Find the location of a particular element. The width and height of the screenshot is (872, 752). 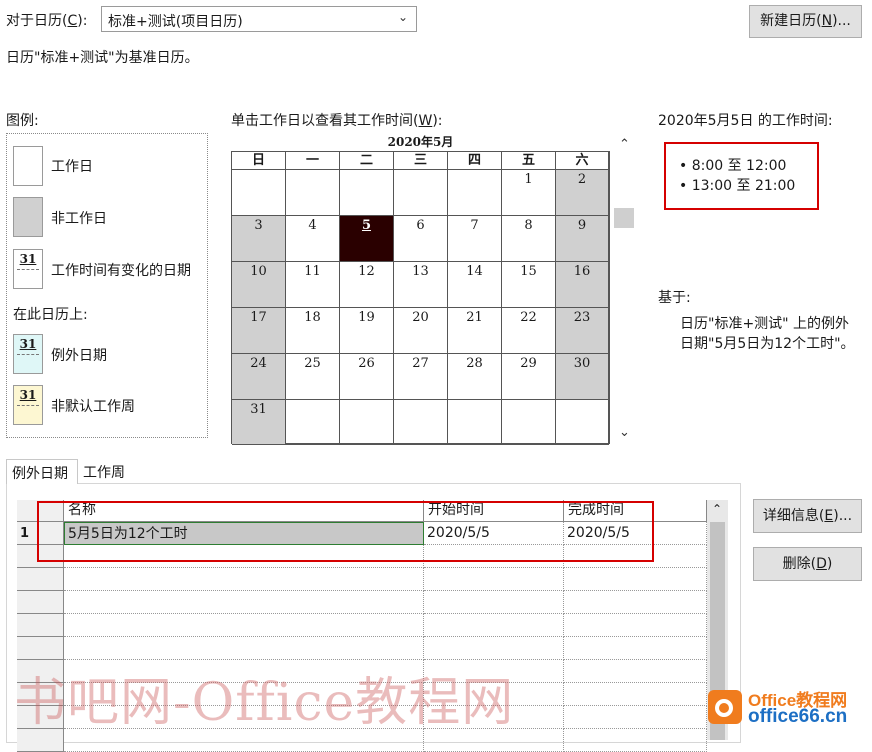

calendar-day: 17 is located at coordinates (259, 331).